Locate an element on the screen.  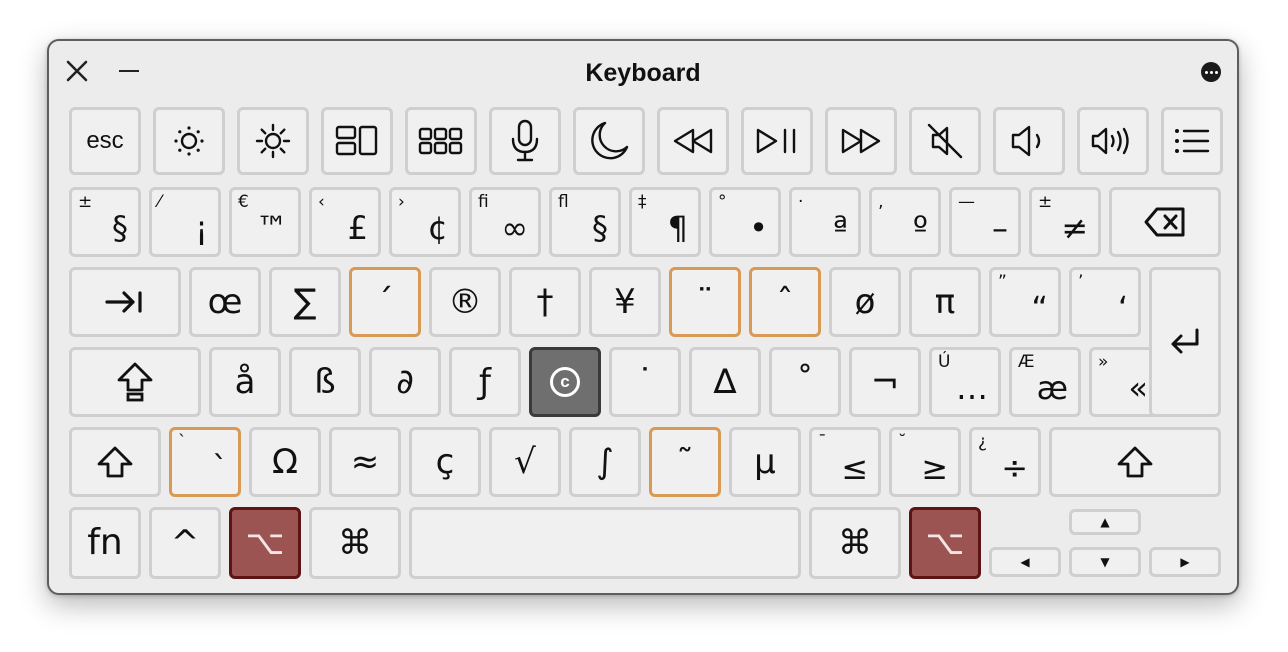
key-home-5: ©c is located at coordinates (565, 382).